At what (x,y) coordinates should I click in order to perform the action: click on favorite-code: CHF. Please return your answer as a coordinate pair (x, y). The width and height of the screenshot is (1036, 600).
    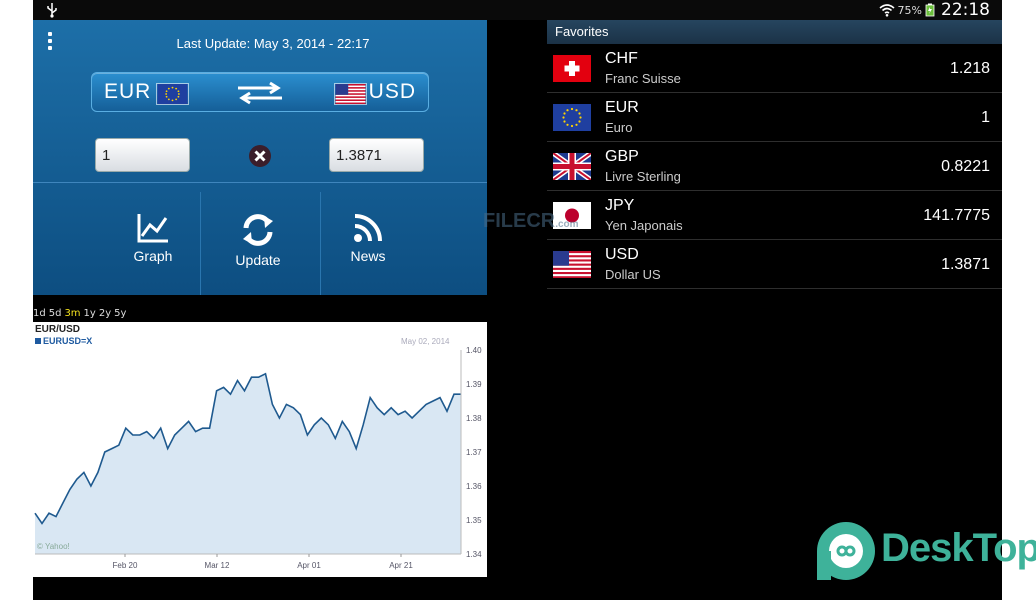
    Looking at the image, I should click on (621, 58).